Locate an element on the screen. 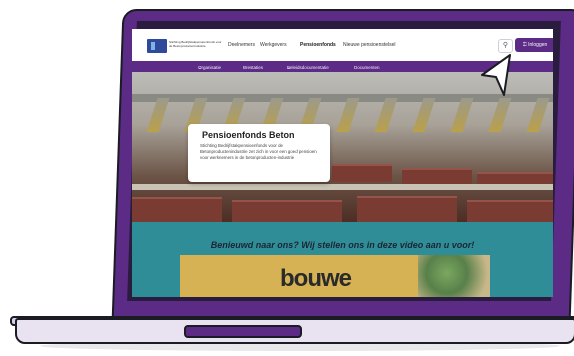  video-thumbnail: bouwe is located at coordinates (335, 276).